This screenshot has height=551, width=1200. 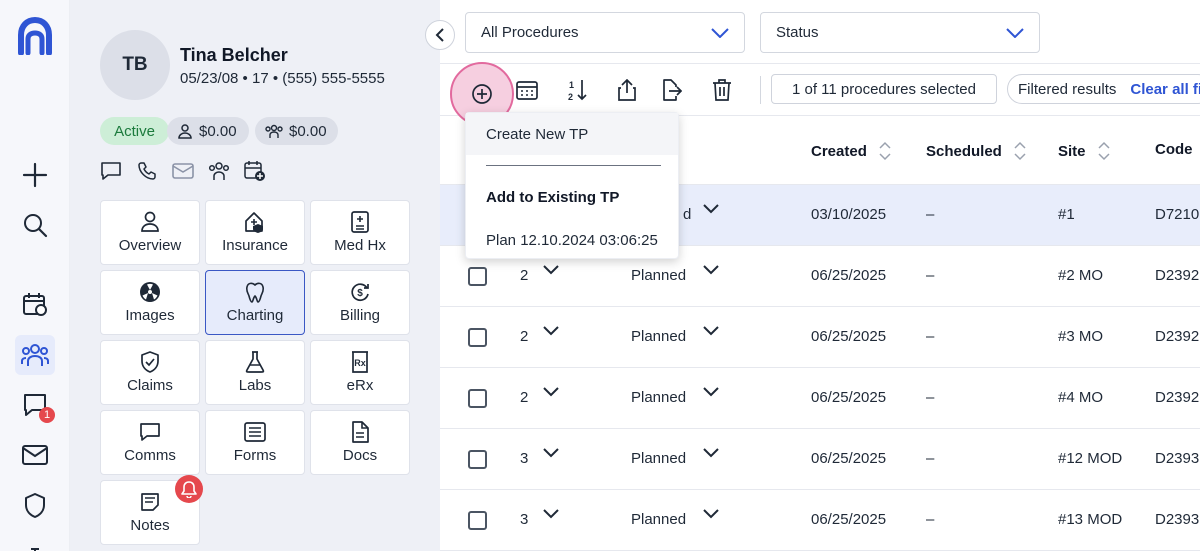 What do you see at coordinates (530, 32) in the screenshot?
I see `procedures-filter-value: All Procedures` at bounding box center [530, 32].